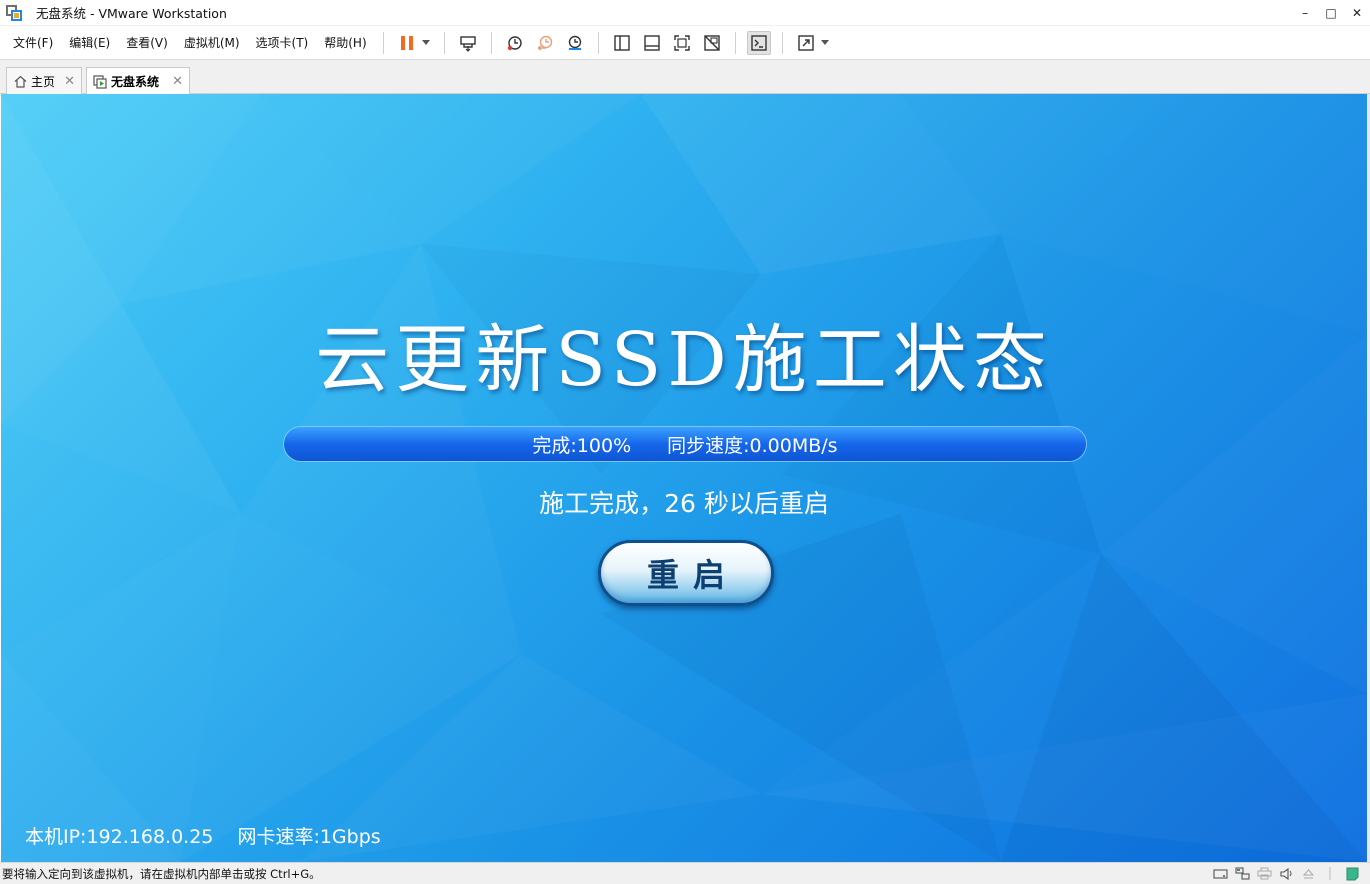 The image size is (1370, 884). Describe the element at coordinates (685, 13) in the screenshot. I see `title-bar: 无盘系统 - VMware Workstation – □ ✕` at that location.